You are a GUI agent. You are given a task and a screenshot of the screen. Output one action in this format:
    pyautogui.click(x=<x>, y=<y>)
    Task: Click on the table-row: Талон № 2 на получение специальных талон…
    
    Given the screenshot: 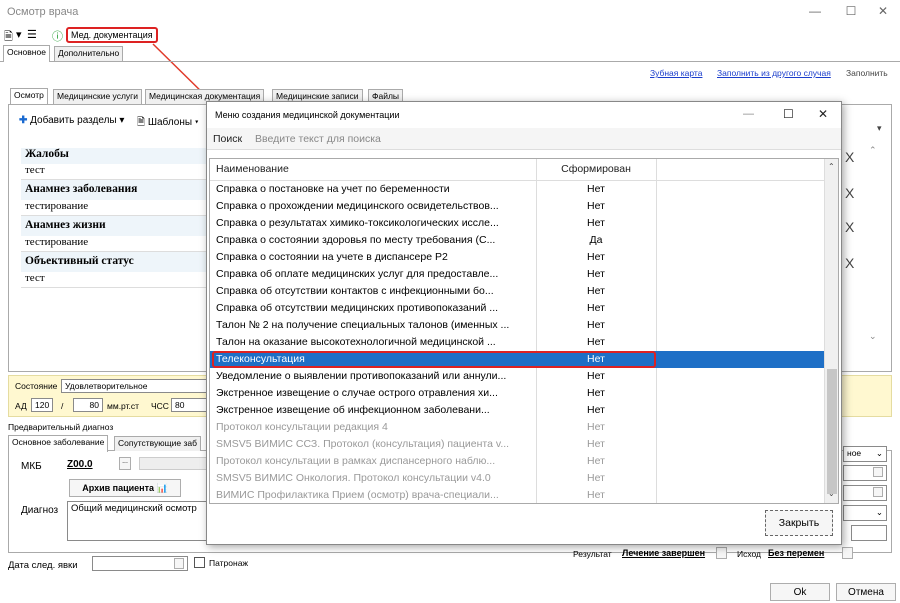 What is the action you would take?
    pyautogui.click(x=517, y=325)
    